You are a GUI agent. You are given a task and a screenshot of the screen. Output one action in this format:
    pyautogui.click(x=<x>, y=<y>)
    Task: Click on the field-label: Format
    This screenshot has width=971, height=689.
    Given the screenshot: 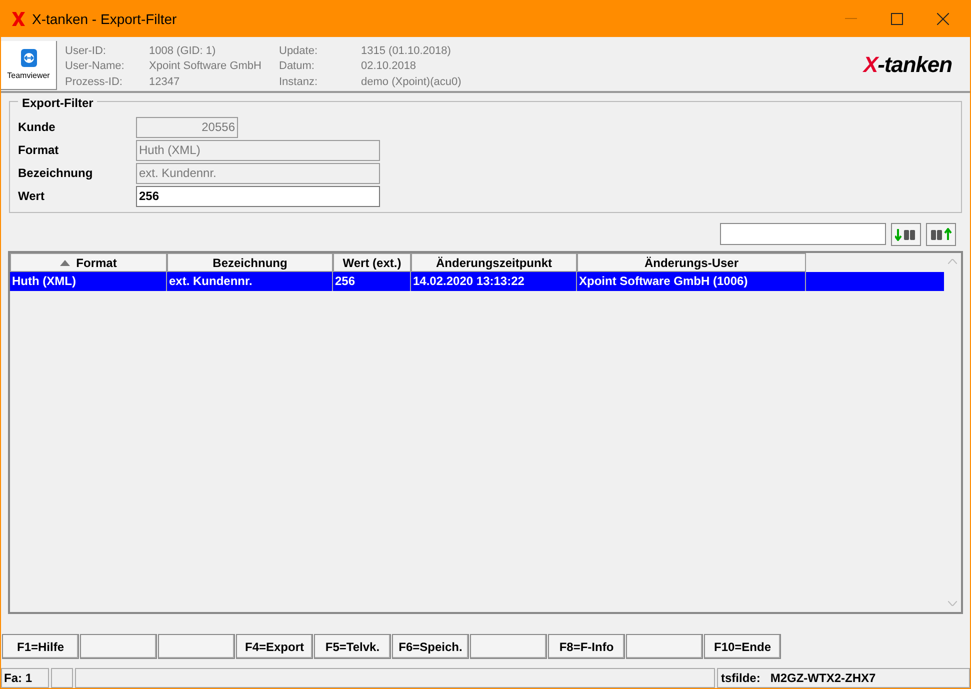 What is the action you would take?
    pyautogui.click(x=39, y=150)
    